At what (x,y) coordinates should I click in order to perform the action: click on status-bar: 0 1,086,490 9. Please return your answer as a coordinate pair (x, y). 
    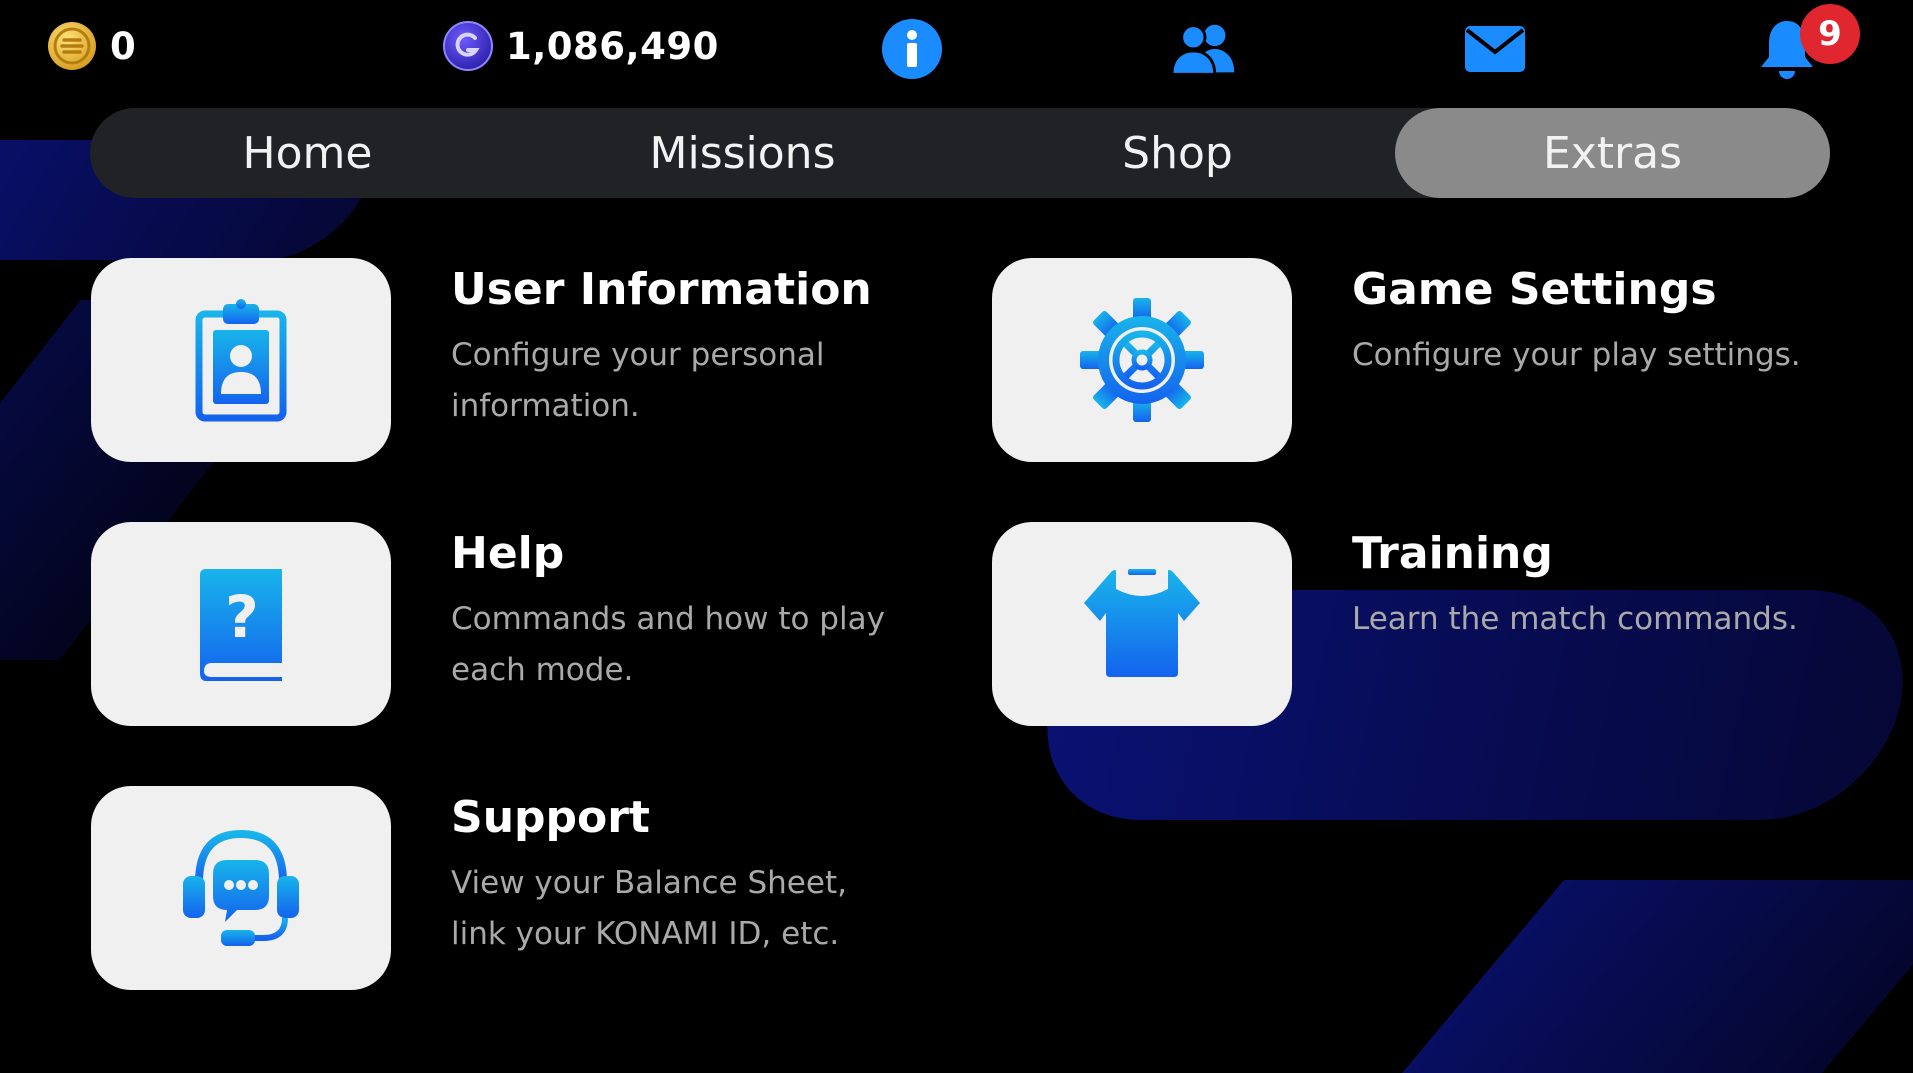
    Looking at the image, I should click on (956, 50).